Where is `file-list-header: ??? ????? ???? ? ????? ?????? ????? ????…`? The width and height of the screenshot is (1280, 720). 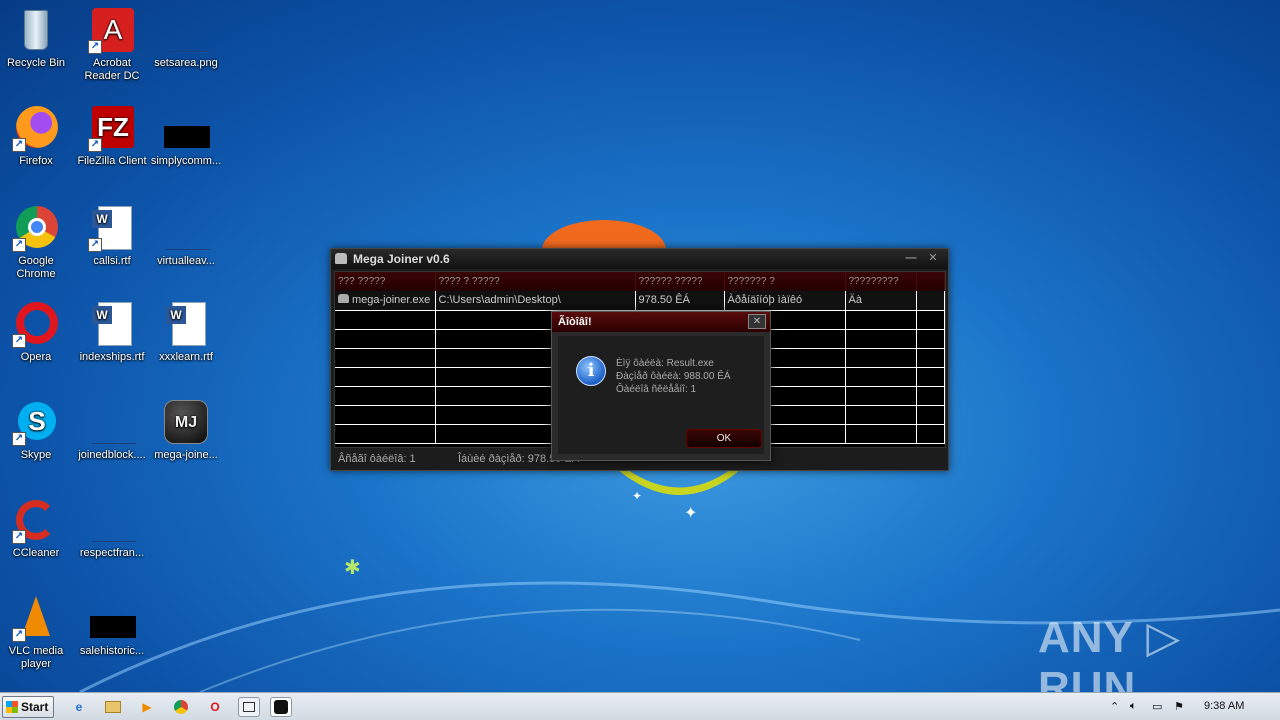
file-list-header: ??? ????? ???? ? ????? ?????? ????? ????… is located at coordinates (640, 281).